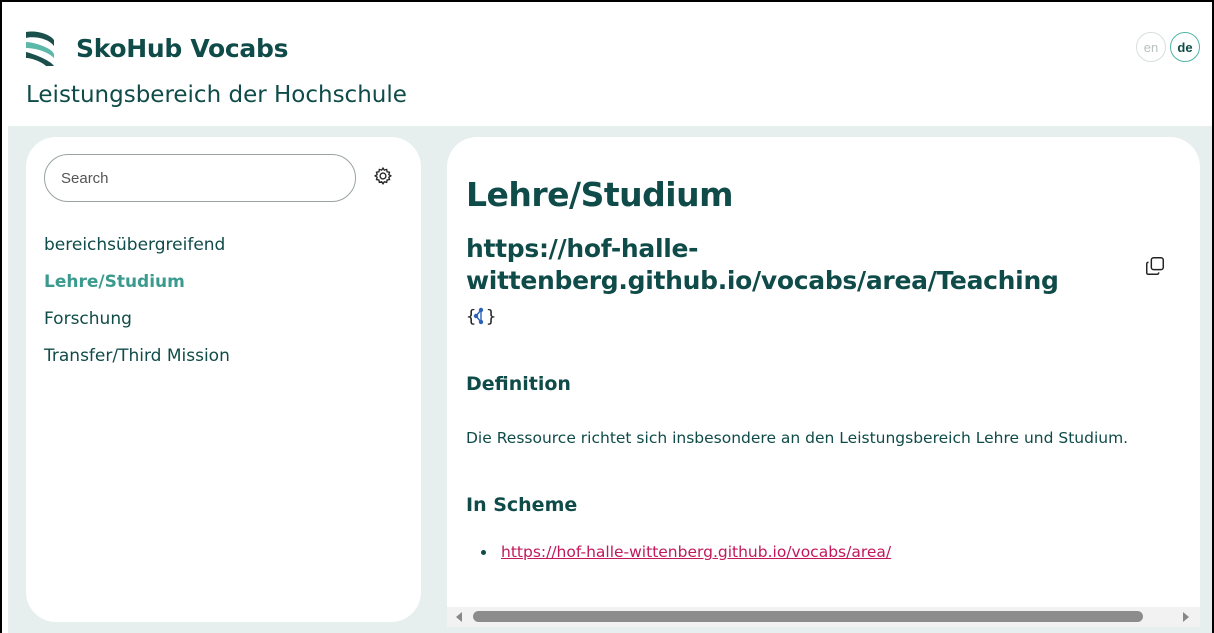  What do you see at coordinates (182, 48) in the screenshot?
I see `app-name: SkoHub Vocabs` at bounding box center [182, 48].